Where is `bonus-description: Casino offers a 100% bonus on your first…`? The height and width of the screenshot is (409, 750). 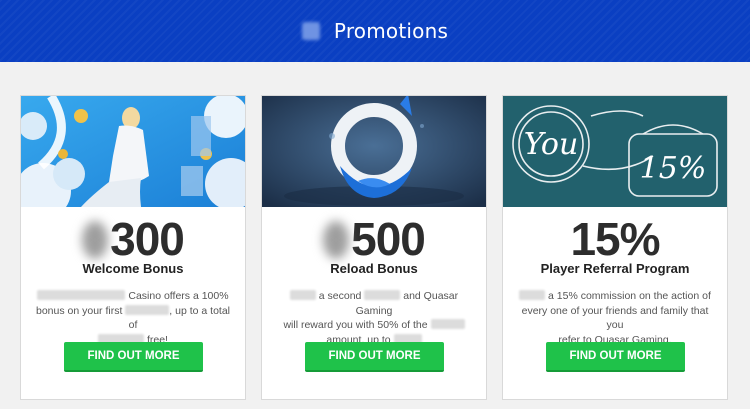 bonus-description: Casino offers a 100% bonus on your first… is located at coordinates (133, 318).